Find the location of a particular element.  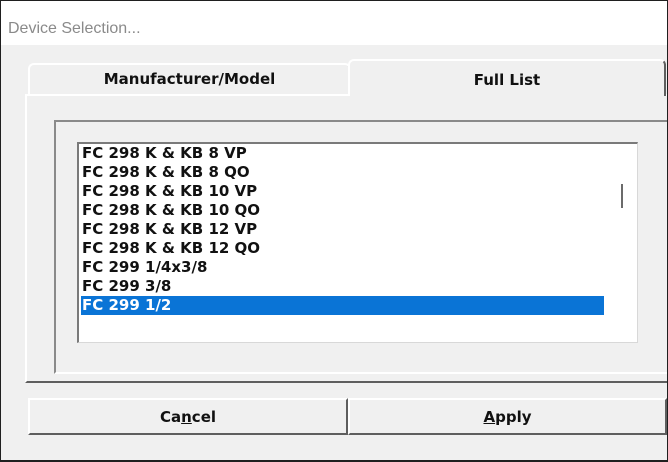

list-item: FC 299 1/4x3/8 is located at coordinates (342, 267).